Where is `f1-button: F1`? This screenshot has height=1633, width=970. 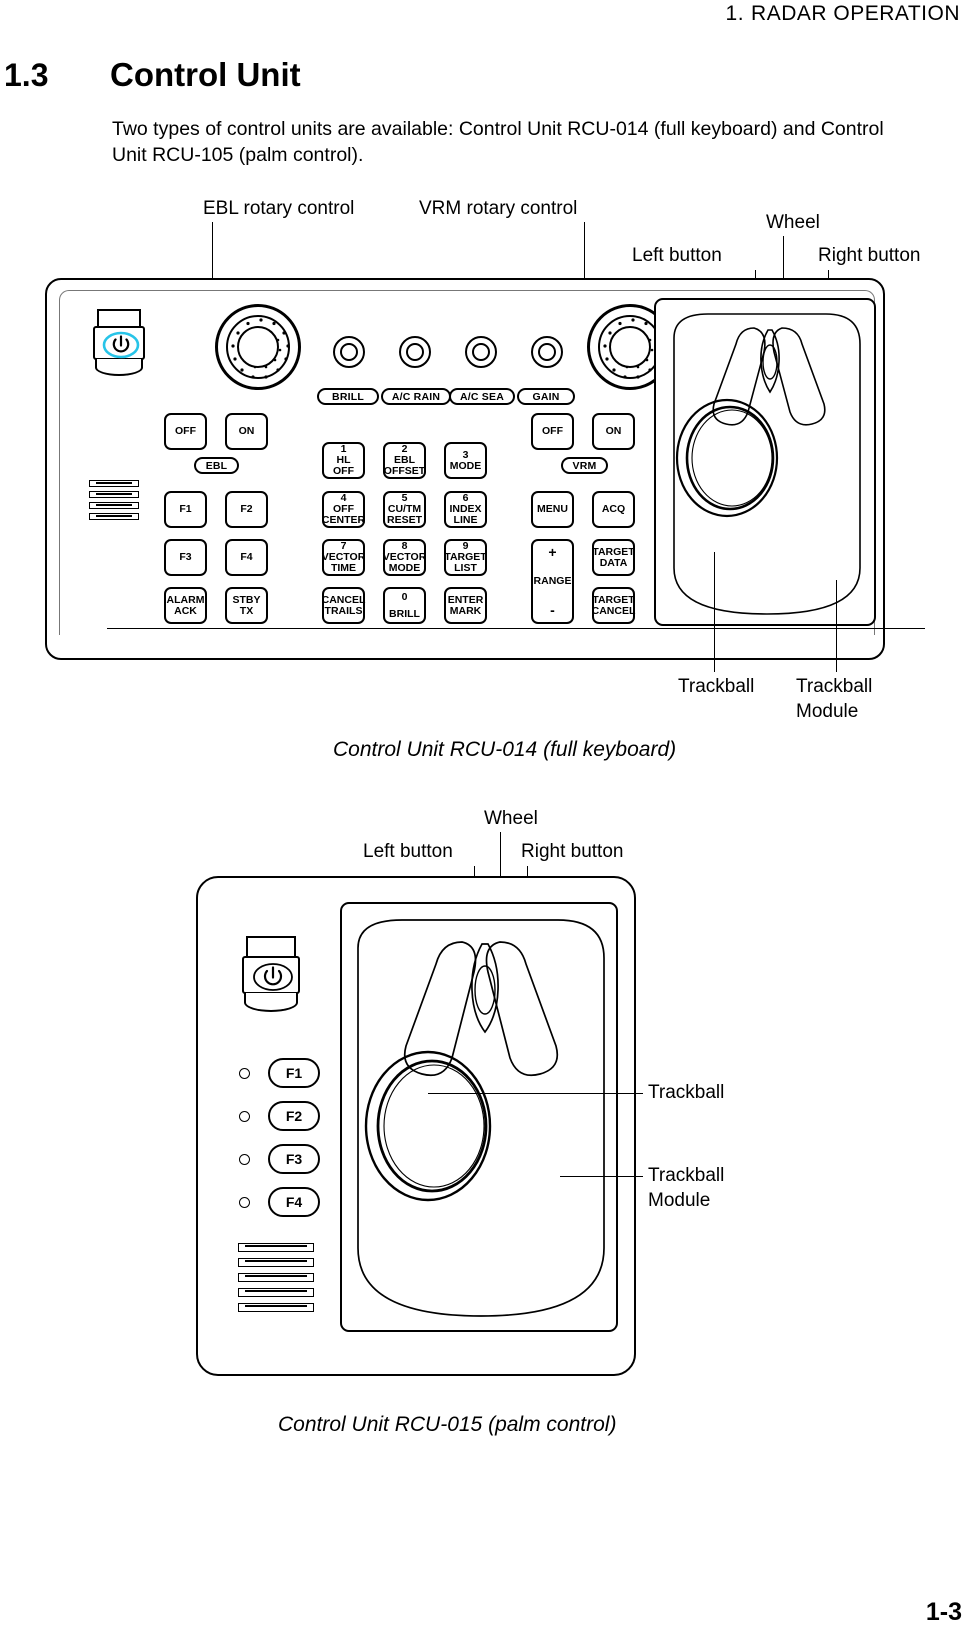 f1-button: F1 is located at coordinates (185, 509).